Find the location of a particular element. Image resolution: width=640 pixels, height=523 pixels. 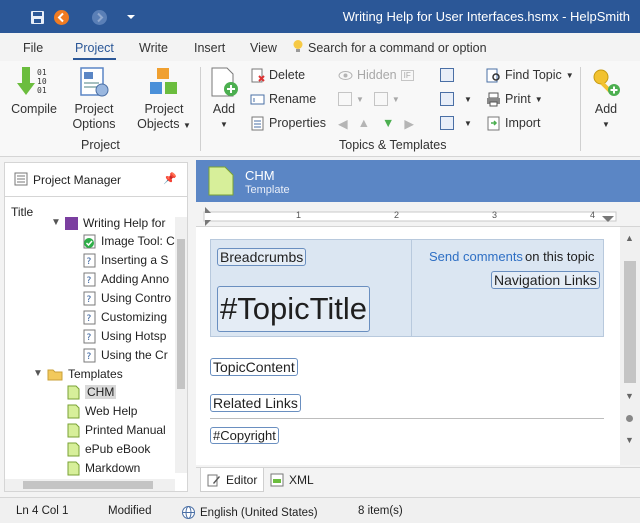

tree-vertical-scrollbar is located at coordinates (181, 345).